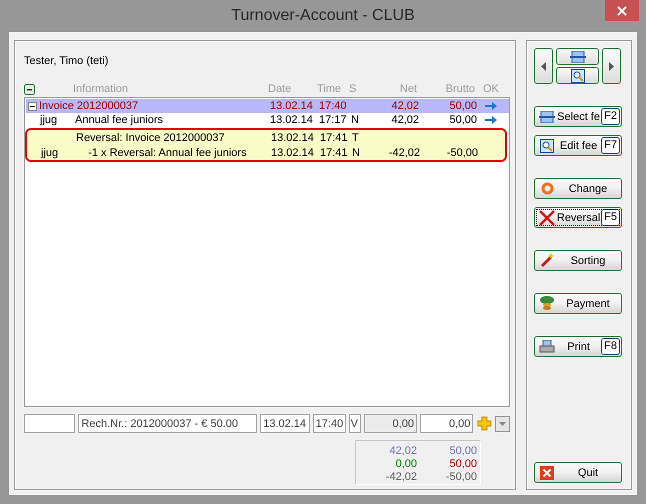  I want to click on caret-icon, so click(502, 424).